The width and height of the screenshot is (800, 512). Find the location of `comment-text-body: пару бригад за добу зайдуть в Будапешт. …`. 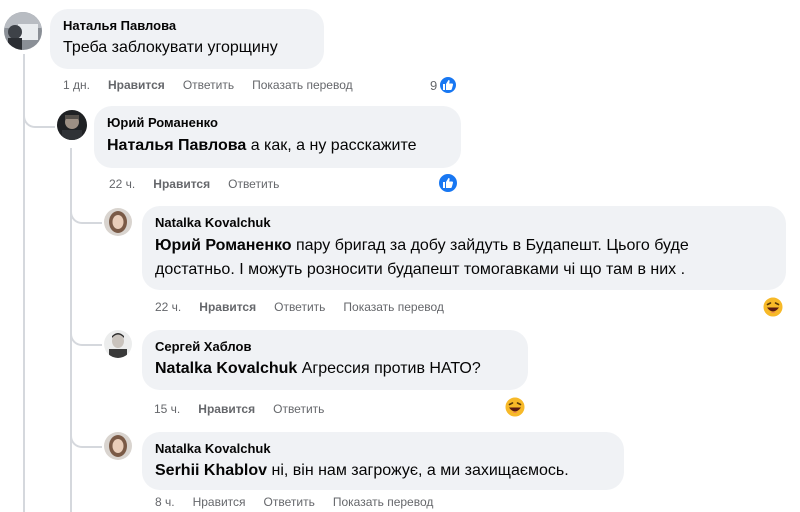

comment-text-body: пару бригад за добу зайдуть в Будапешт. … is located at coordinates (490, 245).